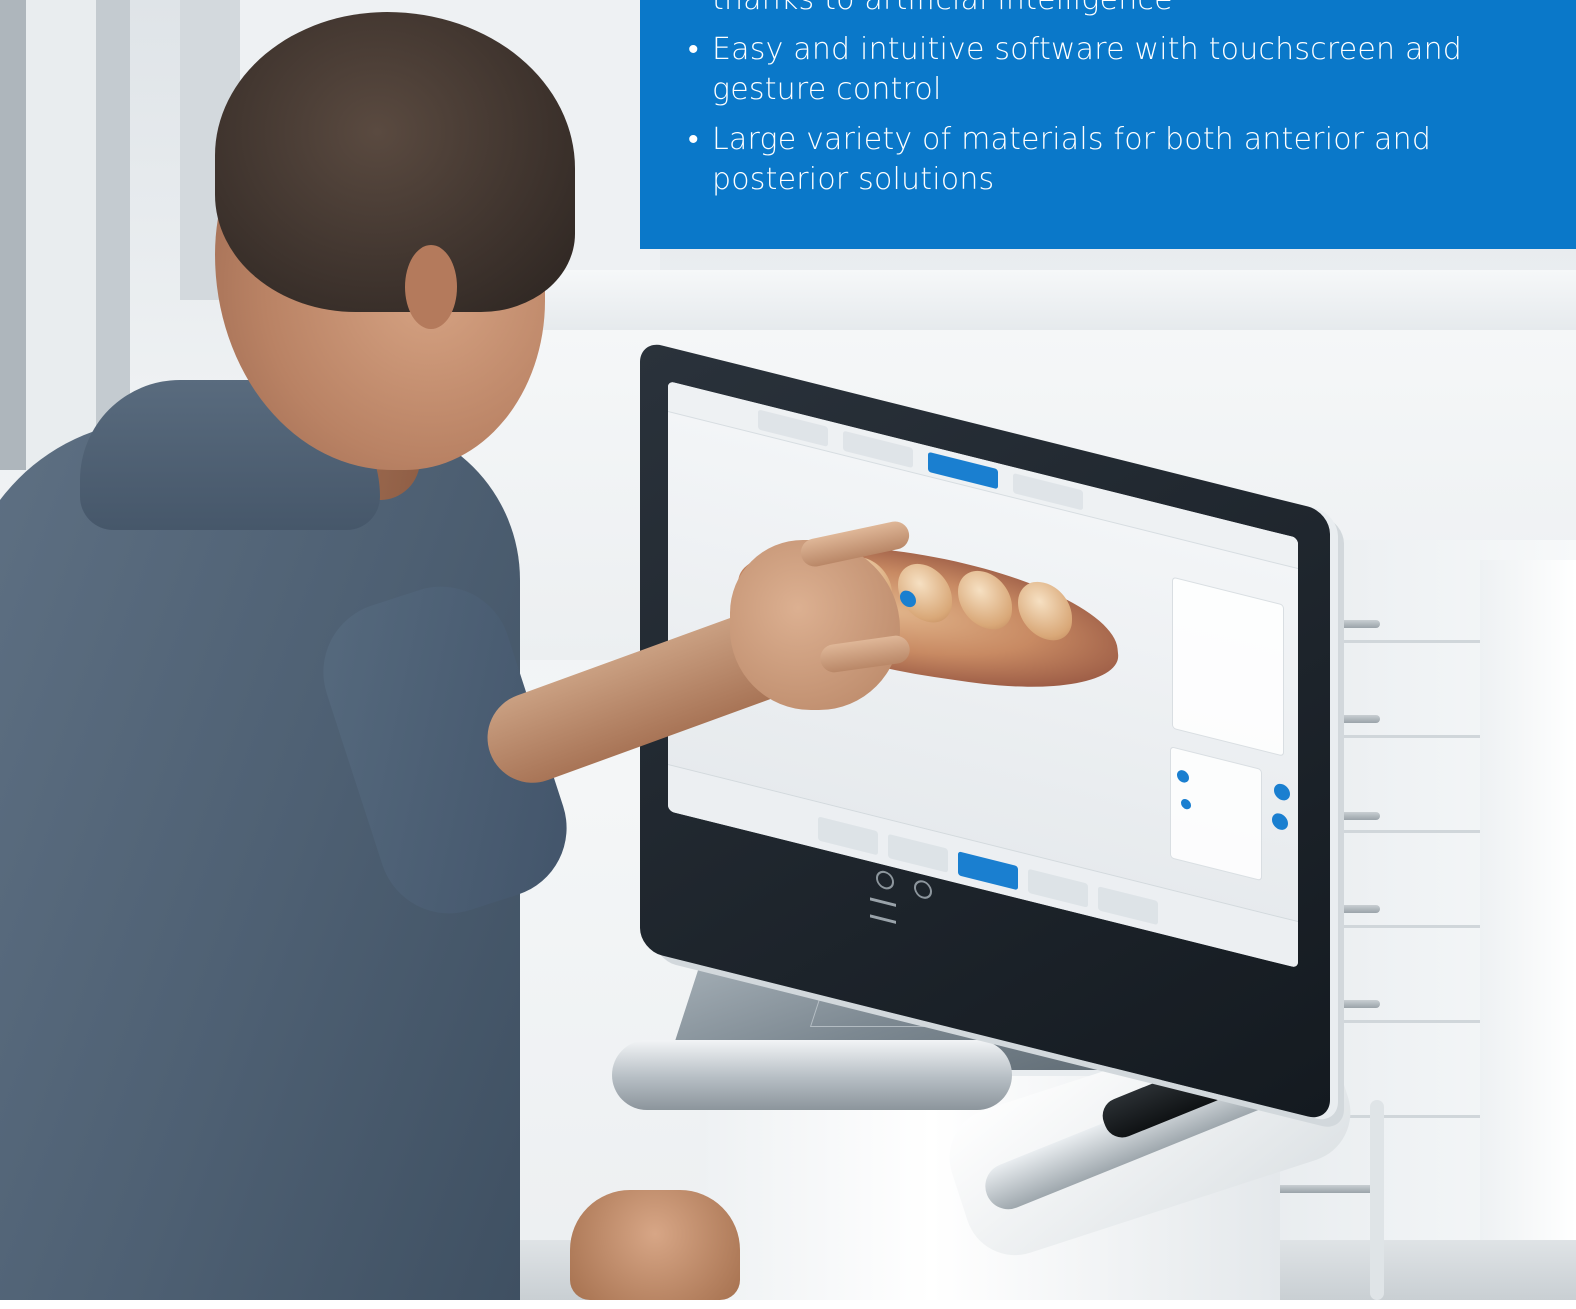 The height and width of the screenshot is (1309, 1576). What do you see at coordinates (942, 8) in the screenshot?
I see `feature-text: thanks to artificial intelligence` at bounding box center [942, 8].